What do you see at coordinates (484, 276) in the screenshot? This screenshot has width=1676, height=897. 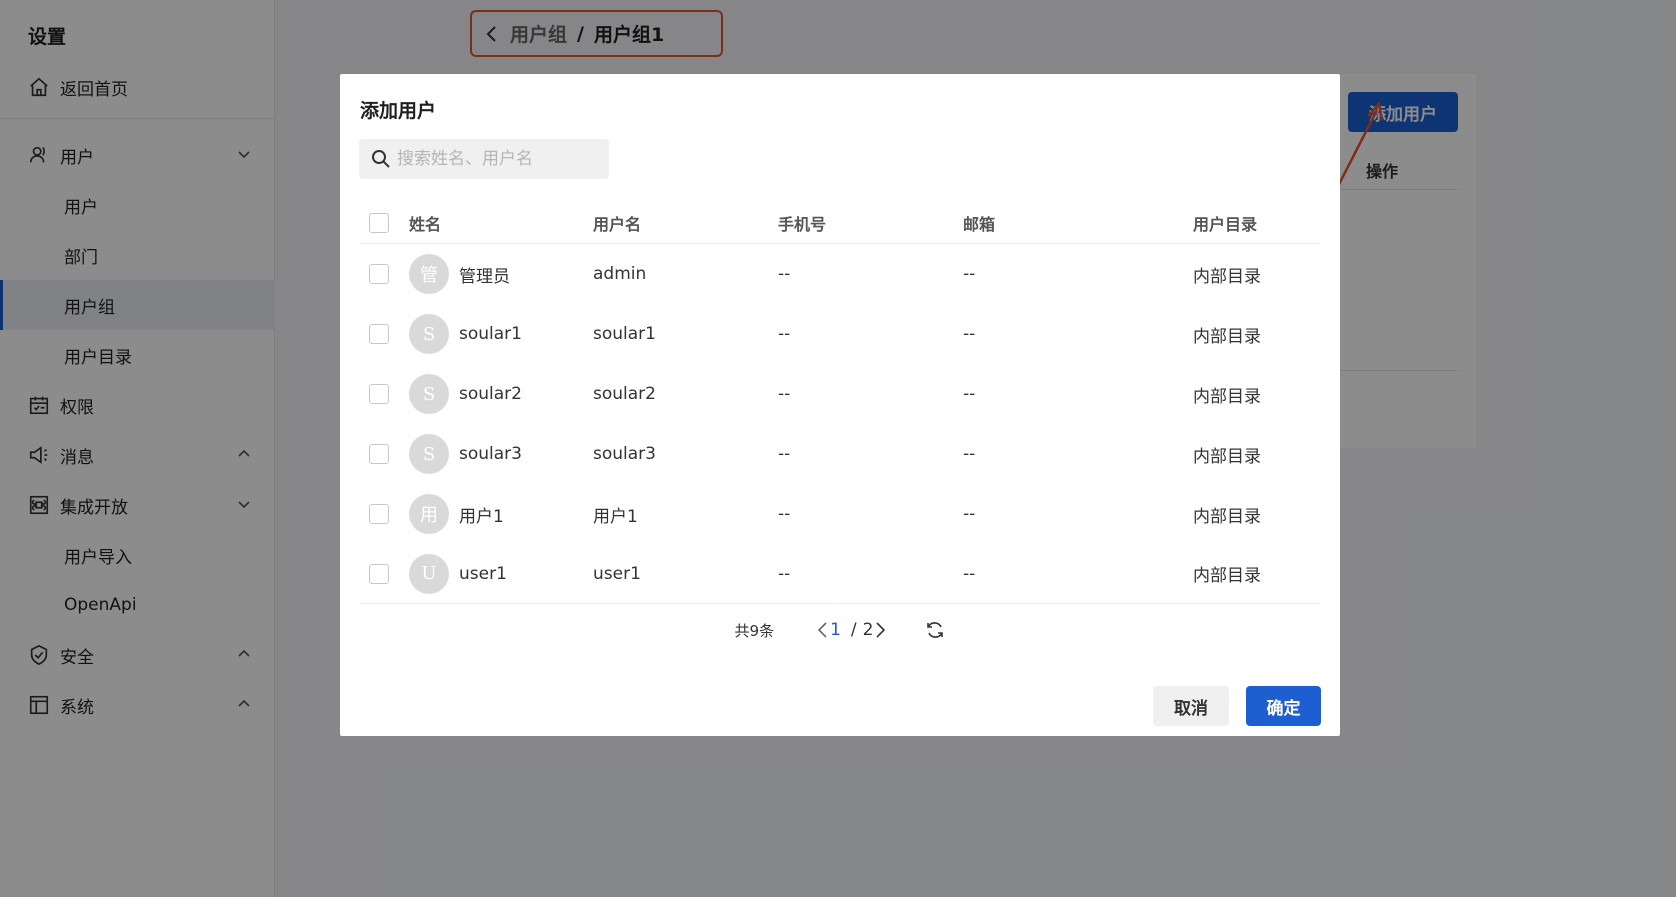 I see `user-name: 管理员` at bounding box center [484, 276].